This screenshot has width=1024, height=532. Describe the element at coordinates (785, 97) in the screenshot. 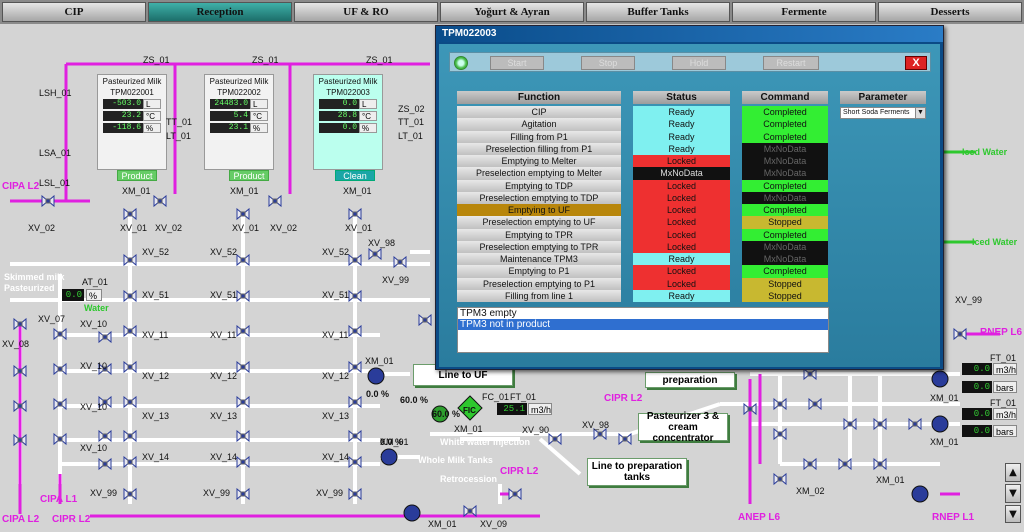

I see `command-header: Command` at that location.